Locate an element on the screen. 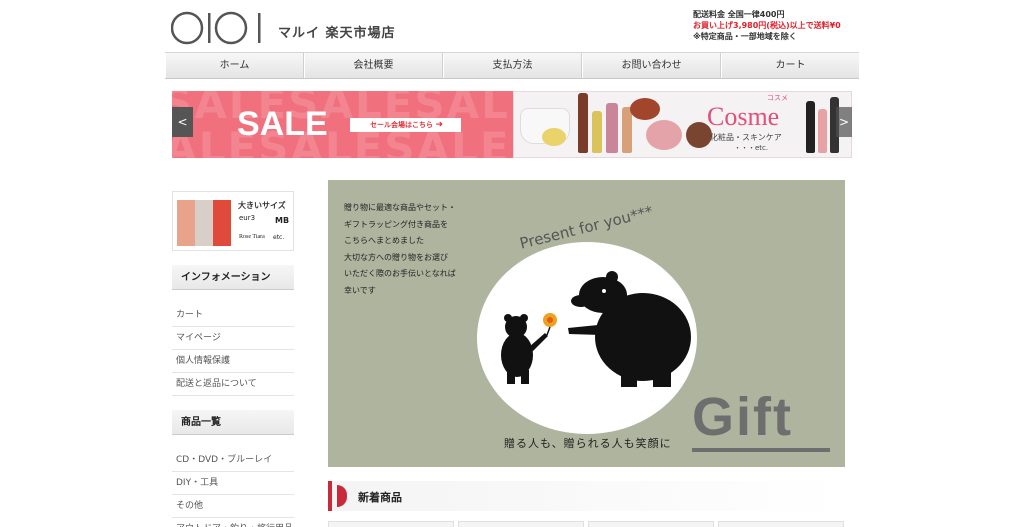  shipping-fee-text: 配送料金 全国一律400円 is located at coordinates (739, 14).